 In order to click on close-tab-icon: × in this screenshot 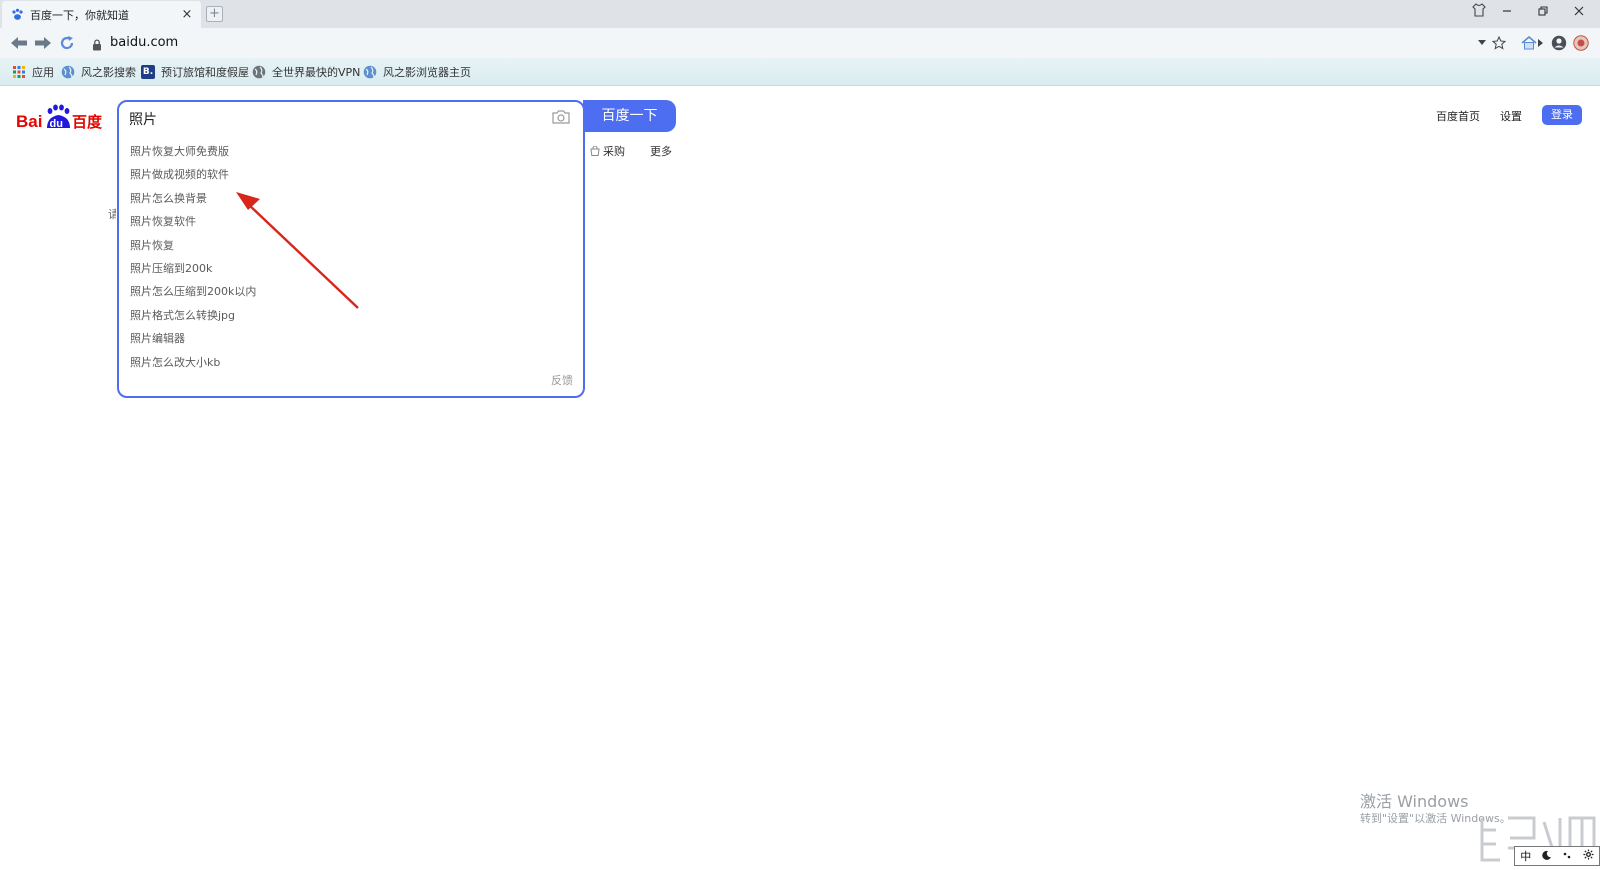, I will do `click(187, 15)`.